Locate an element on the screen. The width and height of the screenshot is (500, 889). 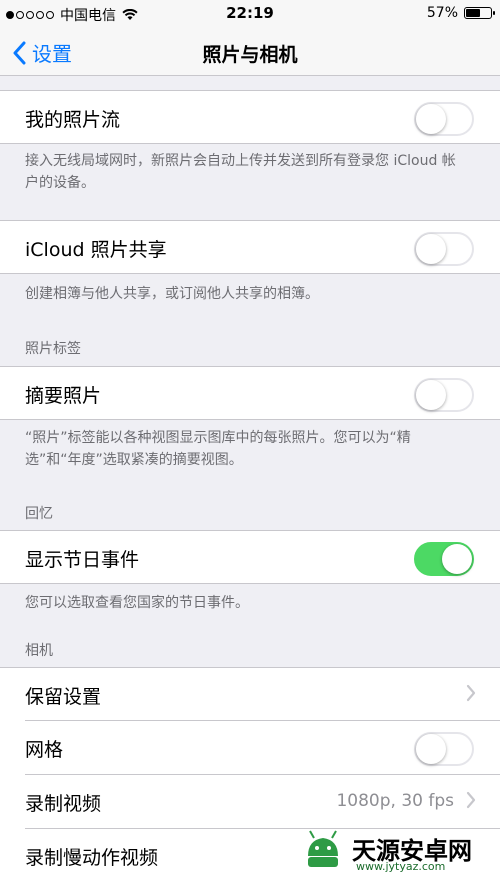
camera-header: 相机 is located at coordinates (39, 651).